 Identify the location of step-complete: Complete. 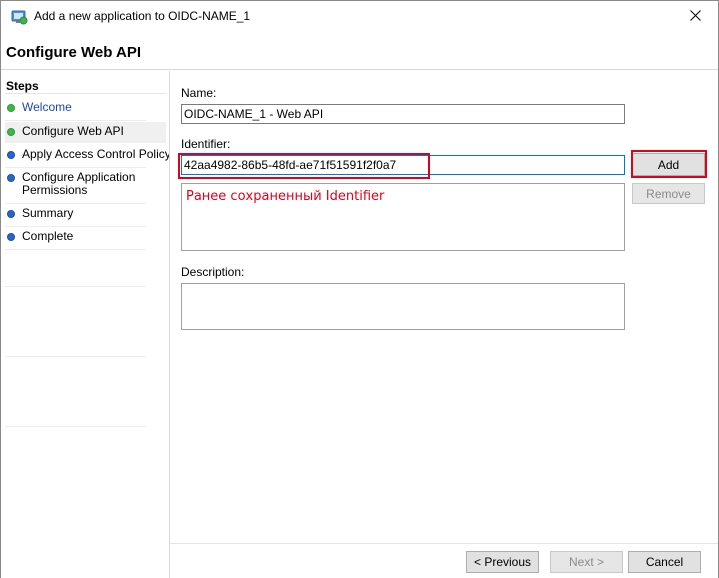
(85, 237).